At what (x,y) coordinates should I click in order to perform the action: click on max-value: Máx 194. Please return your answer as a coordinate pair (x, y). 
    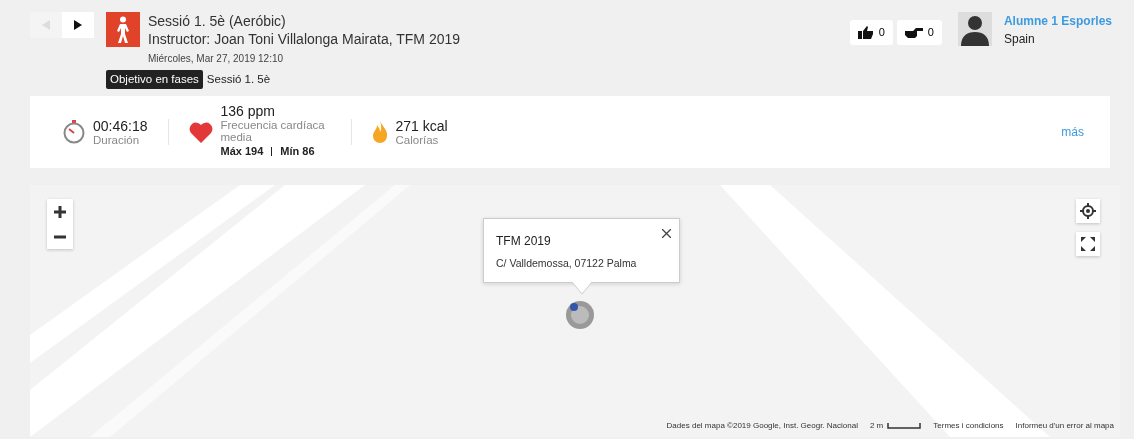
    Looking at the image, I should click on (242, 152).